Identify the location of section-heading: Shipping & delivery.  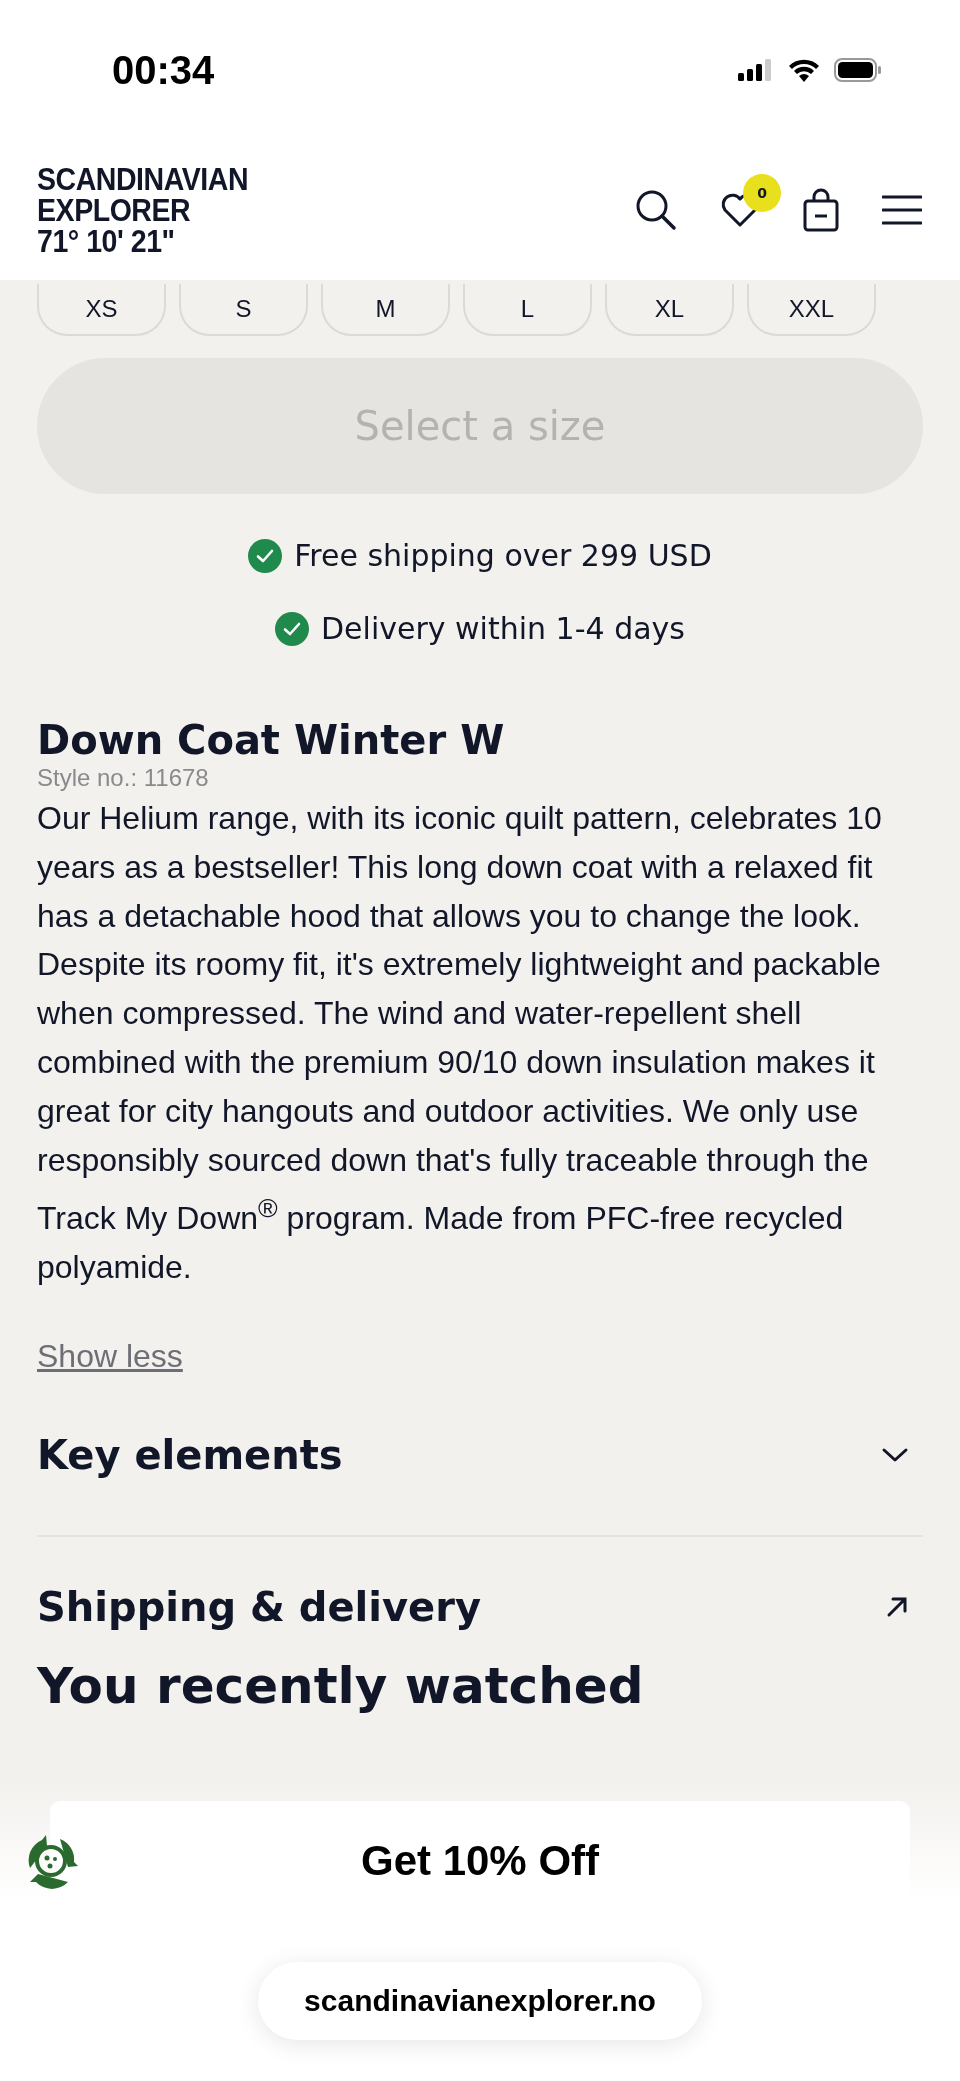
(259, 1606).